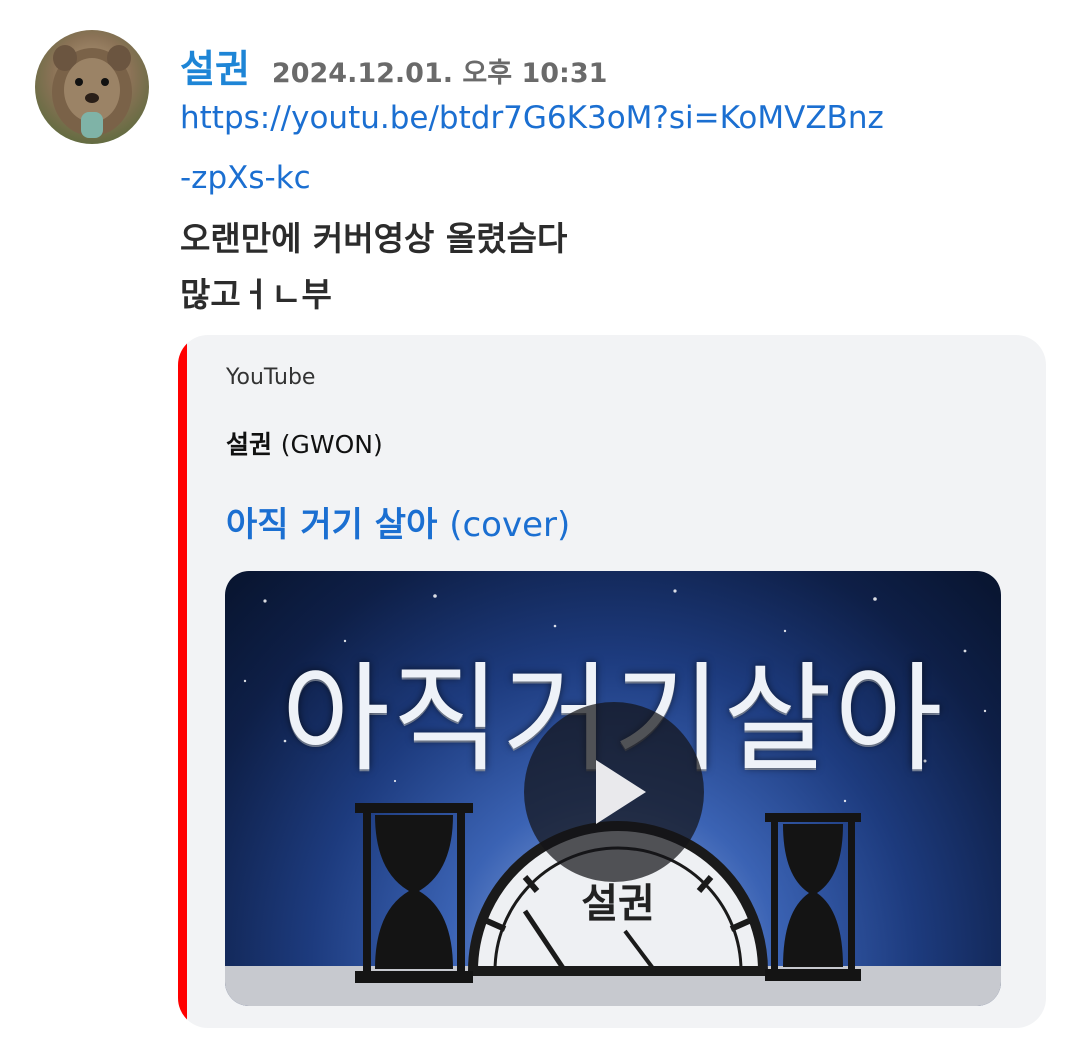 The width and height of the screenshot is (1080, 1053). What do you see at coordinates (331, 444) in the screenshot?
I see `embed-author-romanized: (GWON)` at bounding box center [331, 444].